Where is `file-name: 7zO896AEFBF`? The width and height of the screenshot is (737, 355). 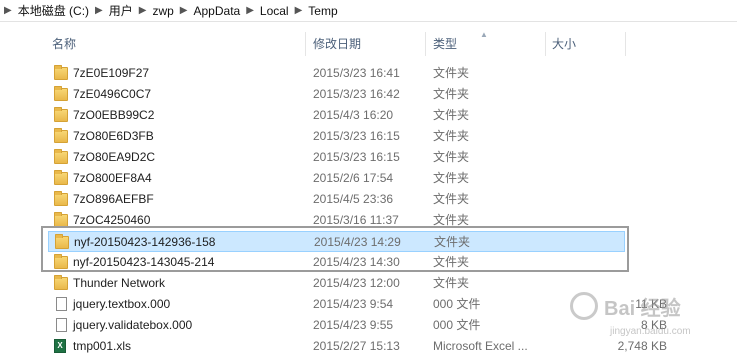 file-name: 7zO896AEFBF is located at coordinates (113, 199).